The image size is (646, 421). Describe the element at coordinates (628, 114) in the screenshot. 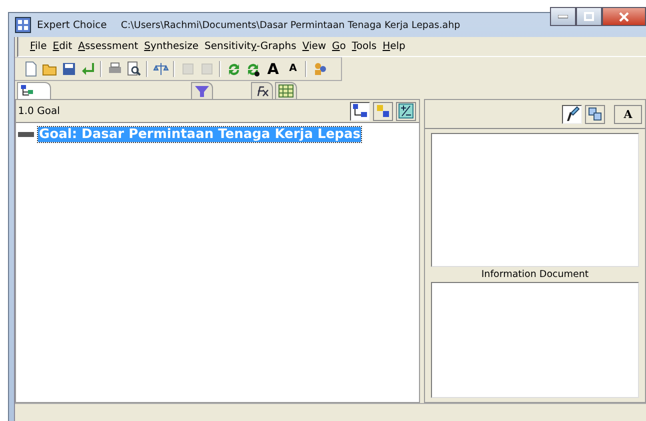

I see `font-button: A` at that location.